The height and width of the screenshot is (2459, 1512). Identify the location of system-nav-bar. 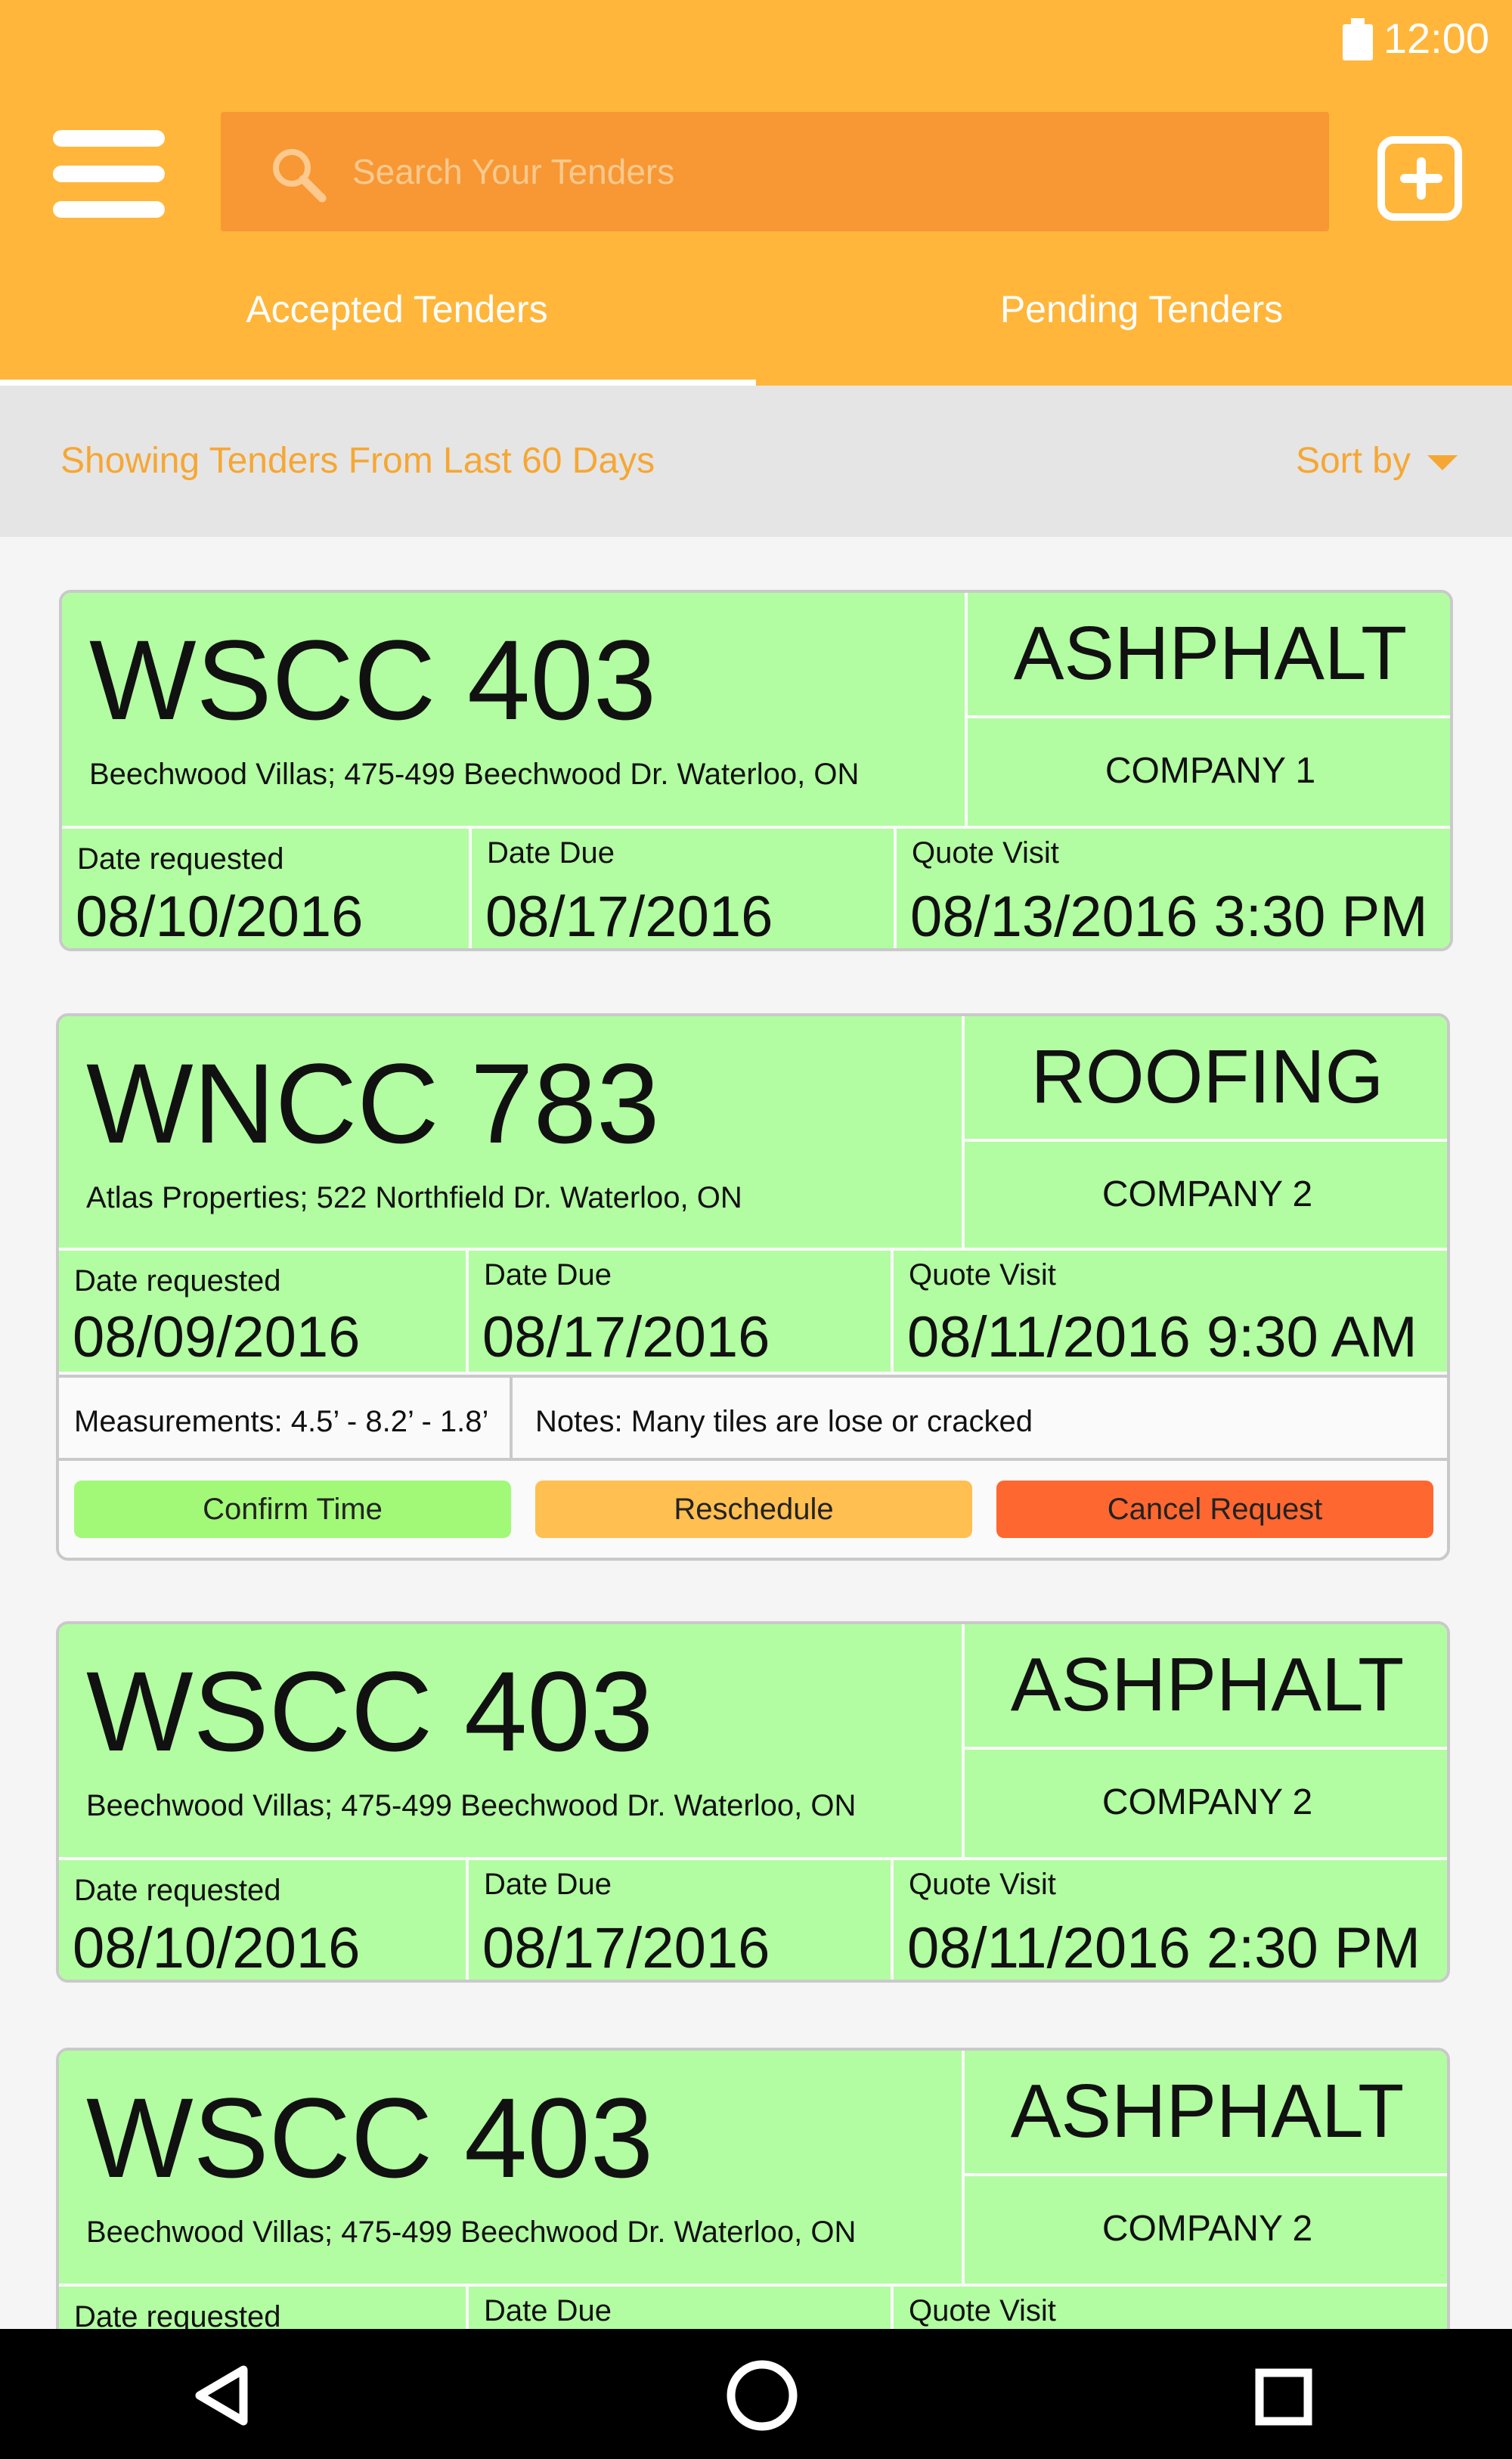
(756, 2394).